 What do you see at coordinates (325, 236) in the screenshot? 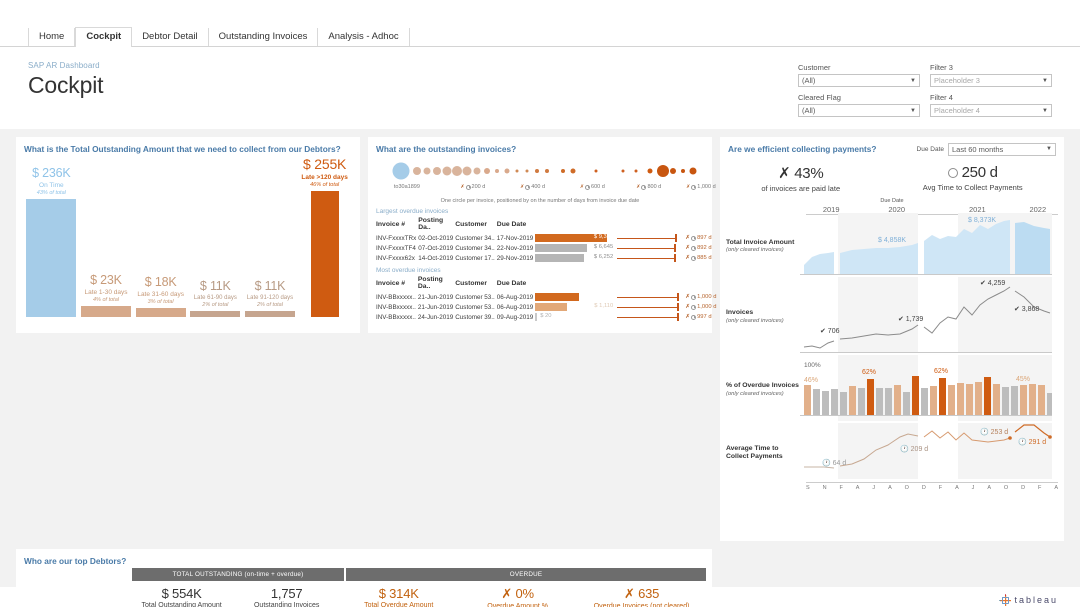
I see `bar-late-over-120: $ 255K Late >120 days 46% of total` at bounding box center [325, 236].